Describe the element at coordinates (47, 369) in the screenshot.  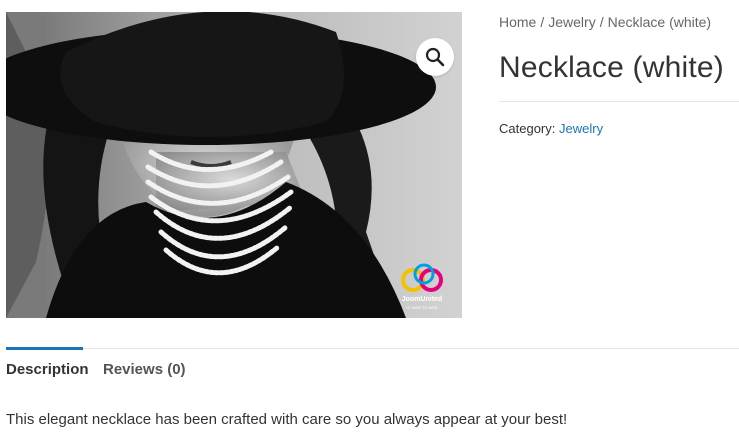
I see `tab-description: Description` at that location.